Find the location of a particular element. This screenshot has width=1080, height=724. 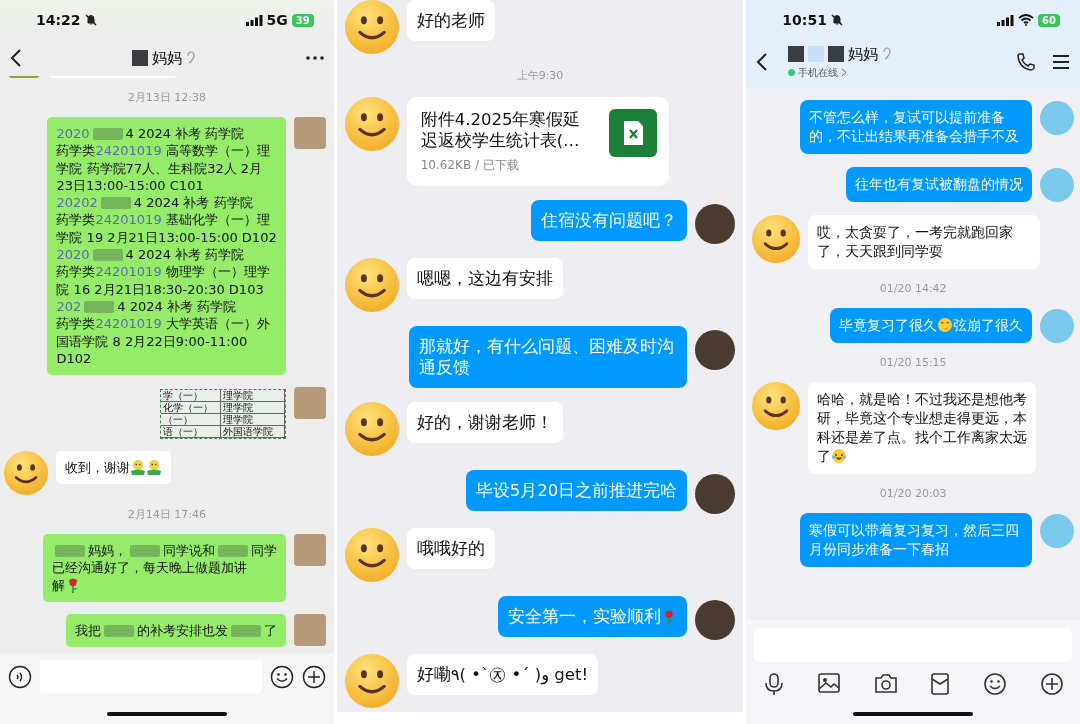

message-text: 学院 药学院77人、生科院32人 2月 is located at coordinates (159, 168).